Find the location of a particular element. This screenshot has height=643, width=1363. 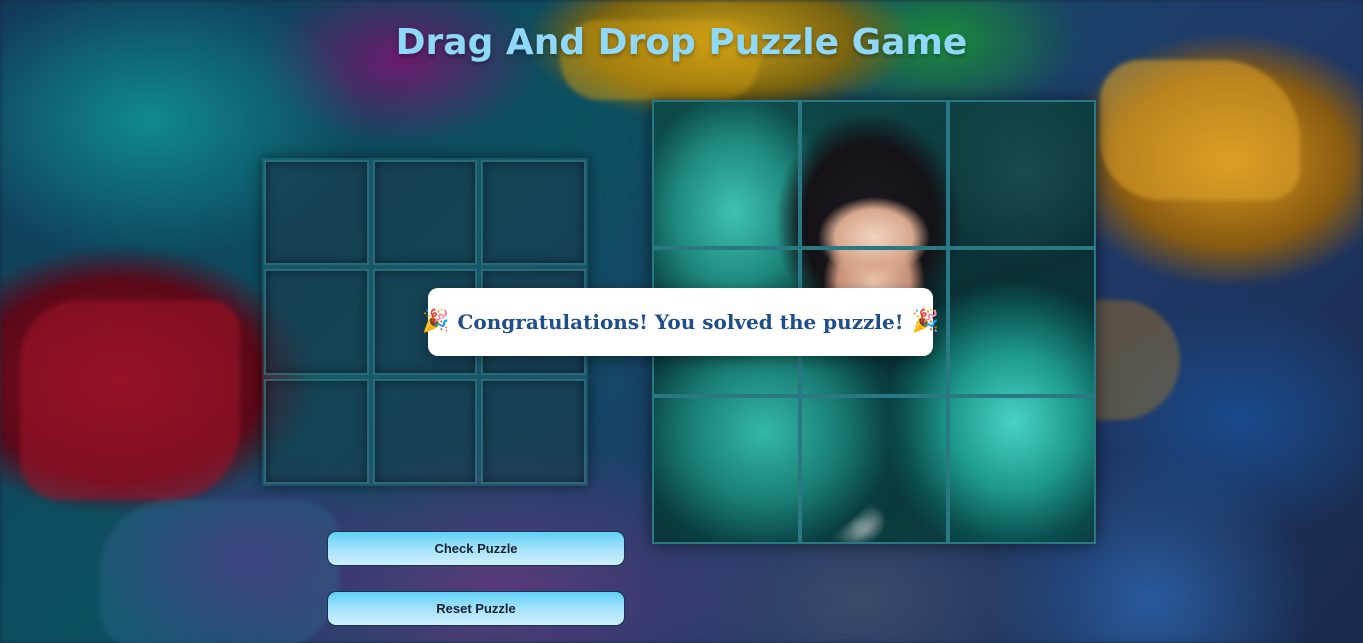

congratulations-message: Congratulations! You solved the puzzle! is located at coordinates (680, 322).